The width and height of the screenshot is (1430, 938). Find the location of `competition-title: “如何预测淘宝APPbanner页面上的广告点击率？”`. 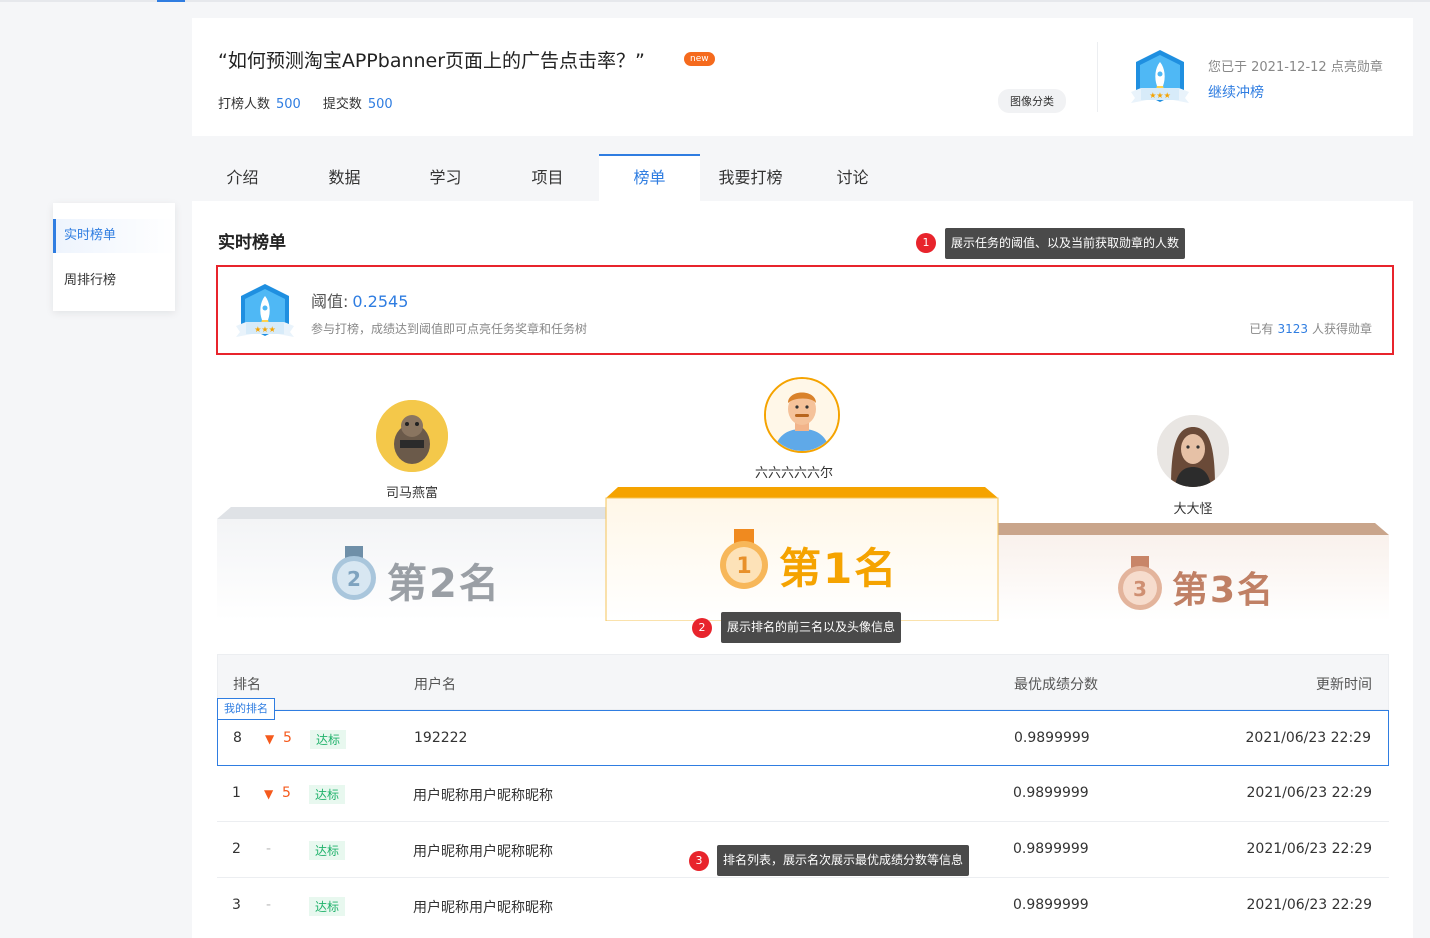

competition-title: “如何预测淘宝APPbanner页面上的广告点击率？” is located at coordinates (431, 61).